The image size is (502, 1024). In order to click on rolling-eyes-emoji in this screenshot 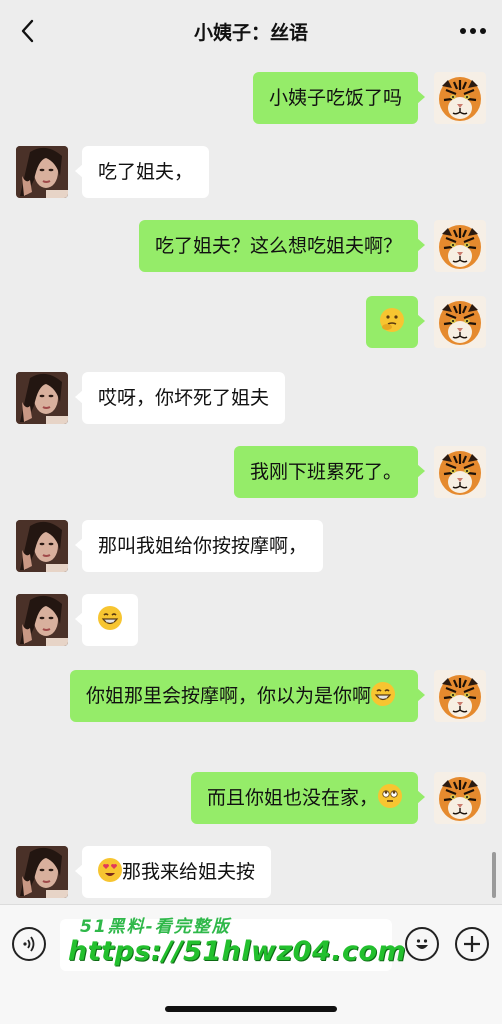, I will do `click(390, 796)`.